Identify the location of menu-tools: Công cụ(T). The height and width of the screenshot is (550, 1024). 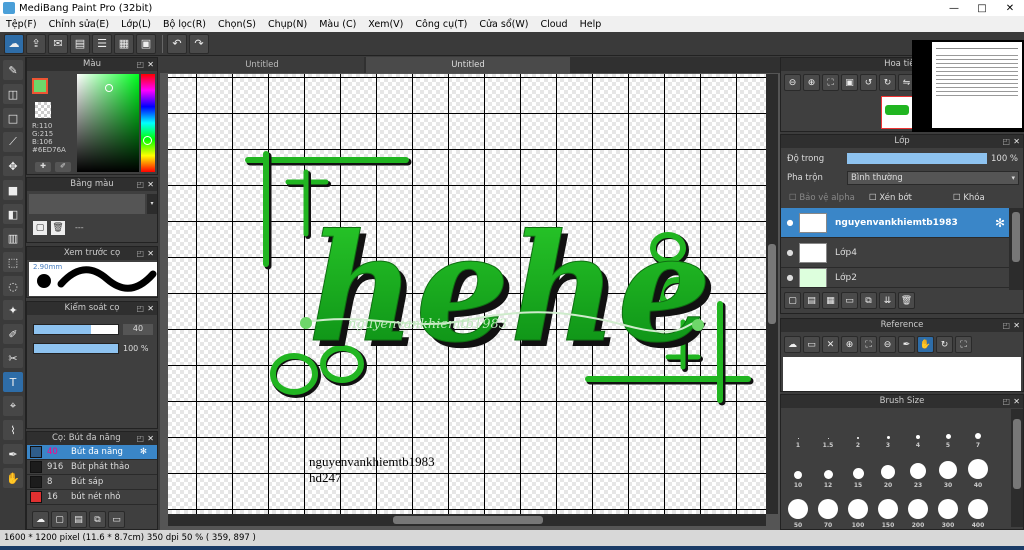
(441, 24).